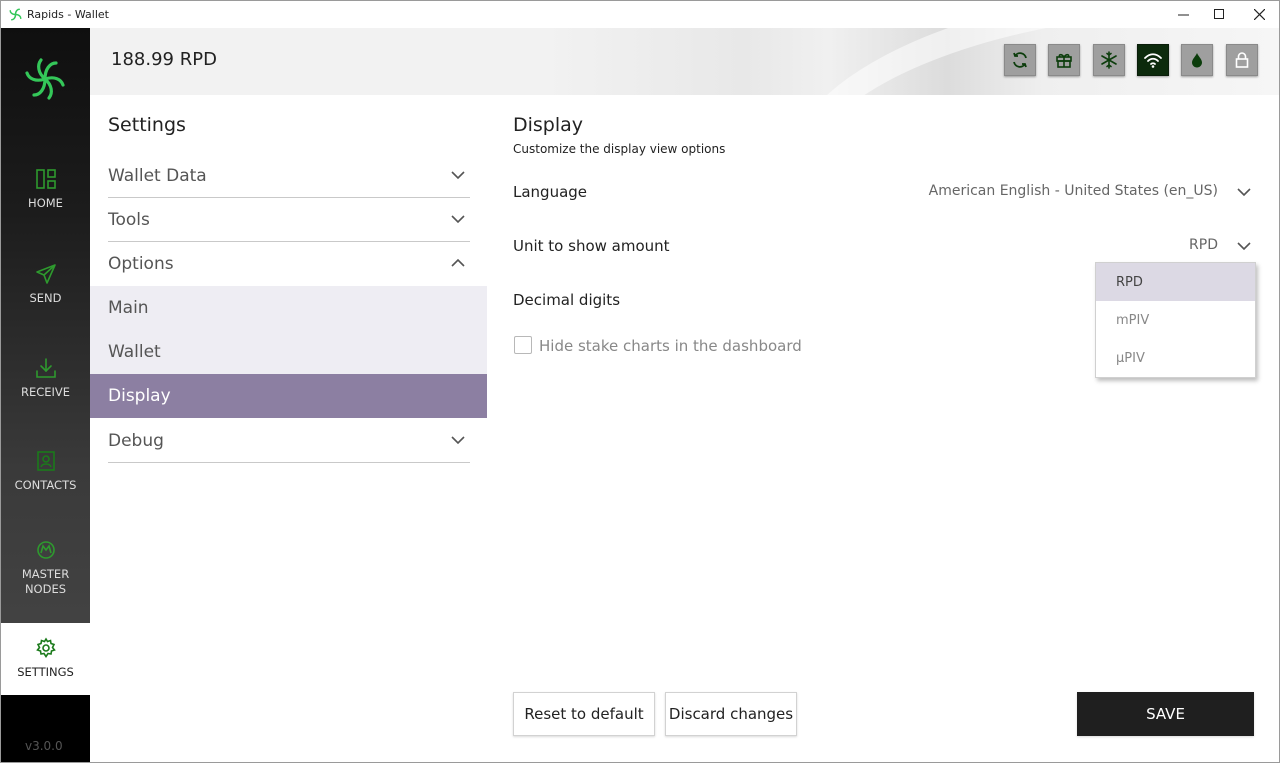  I want to click on unit-label: Unit to show amount, so click(591, 246).